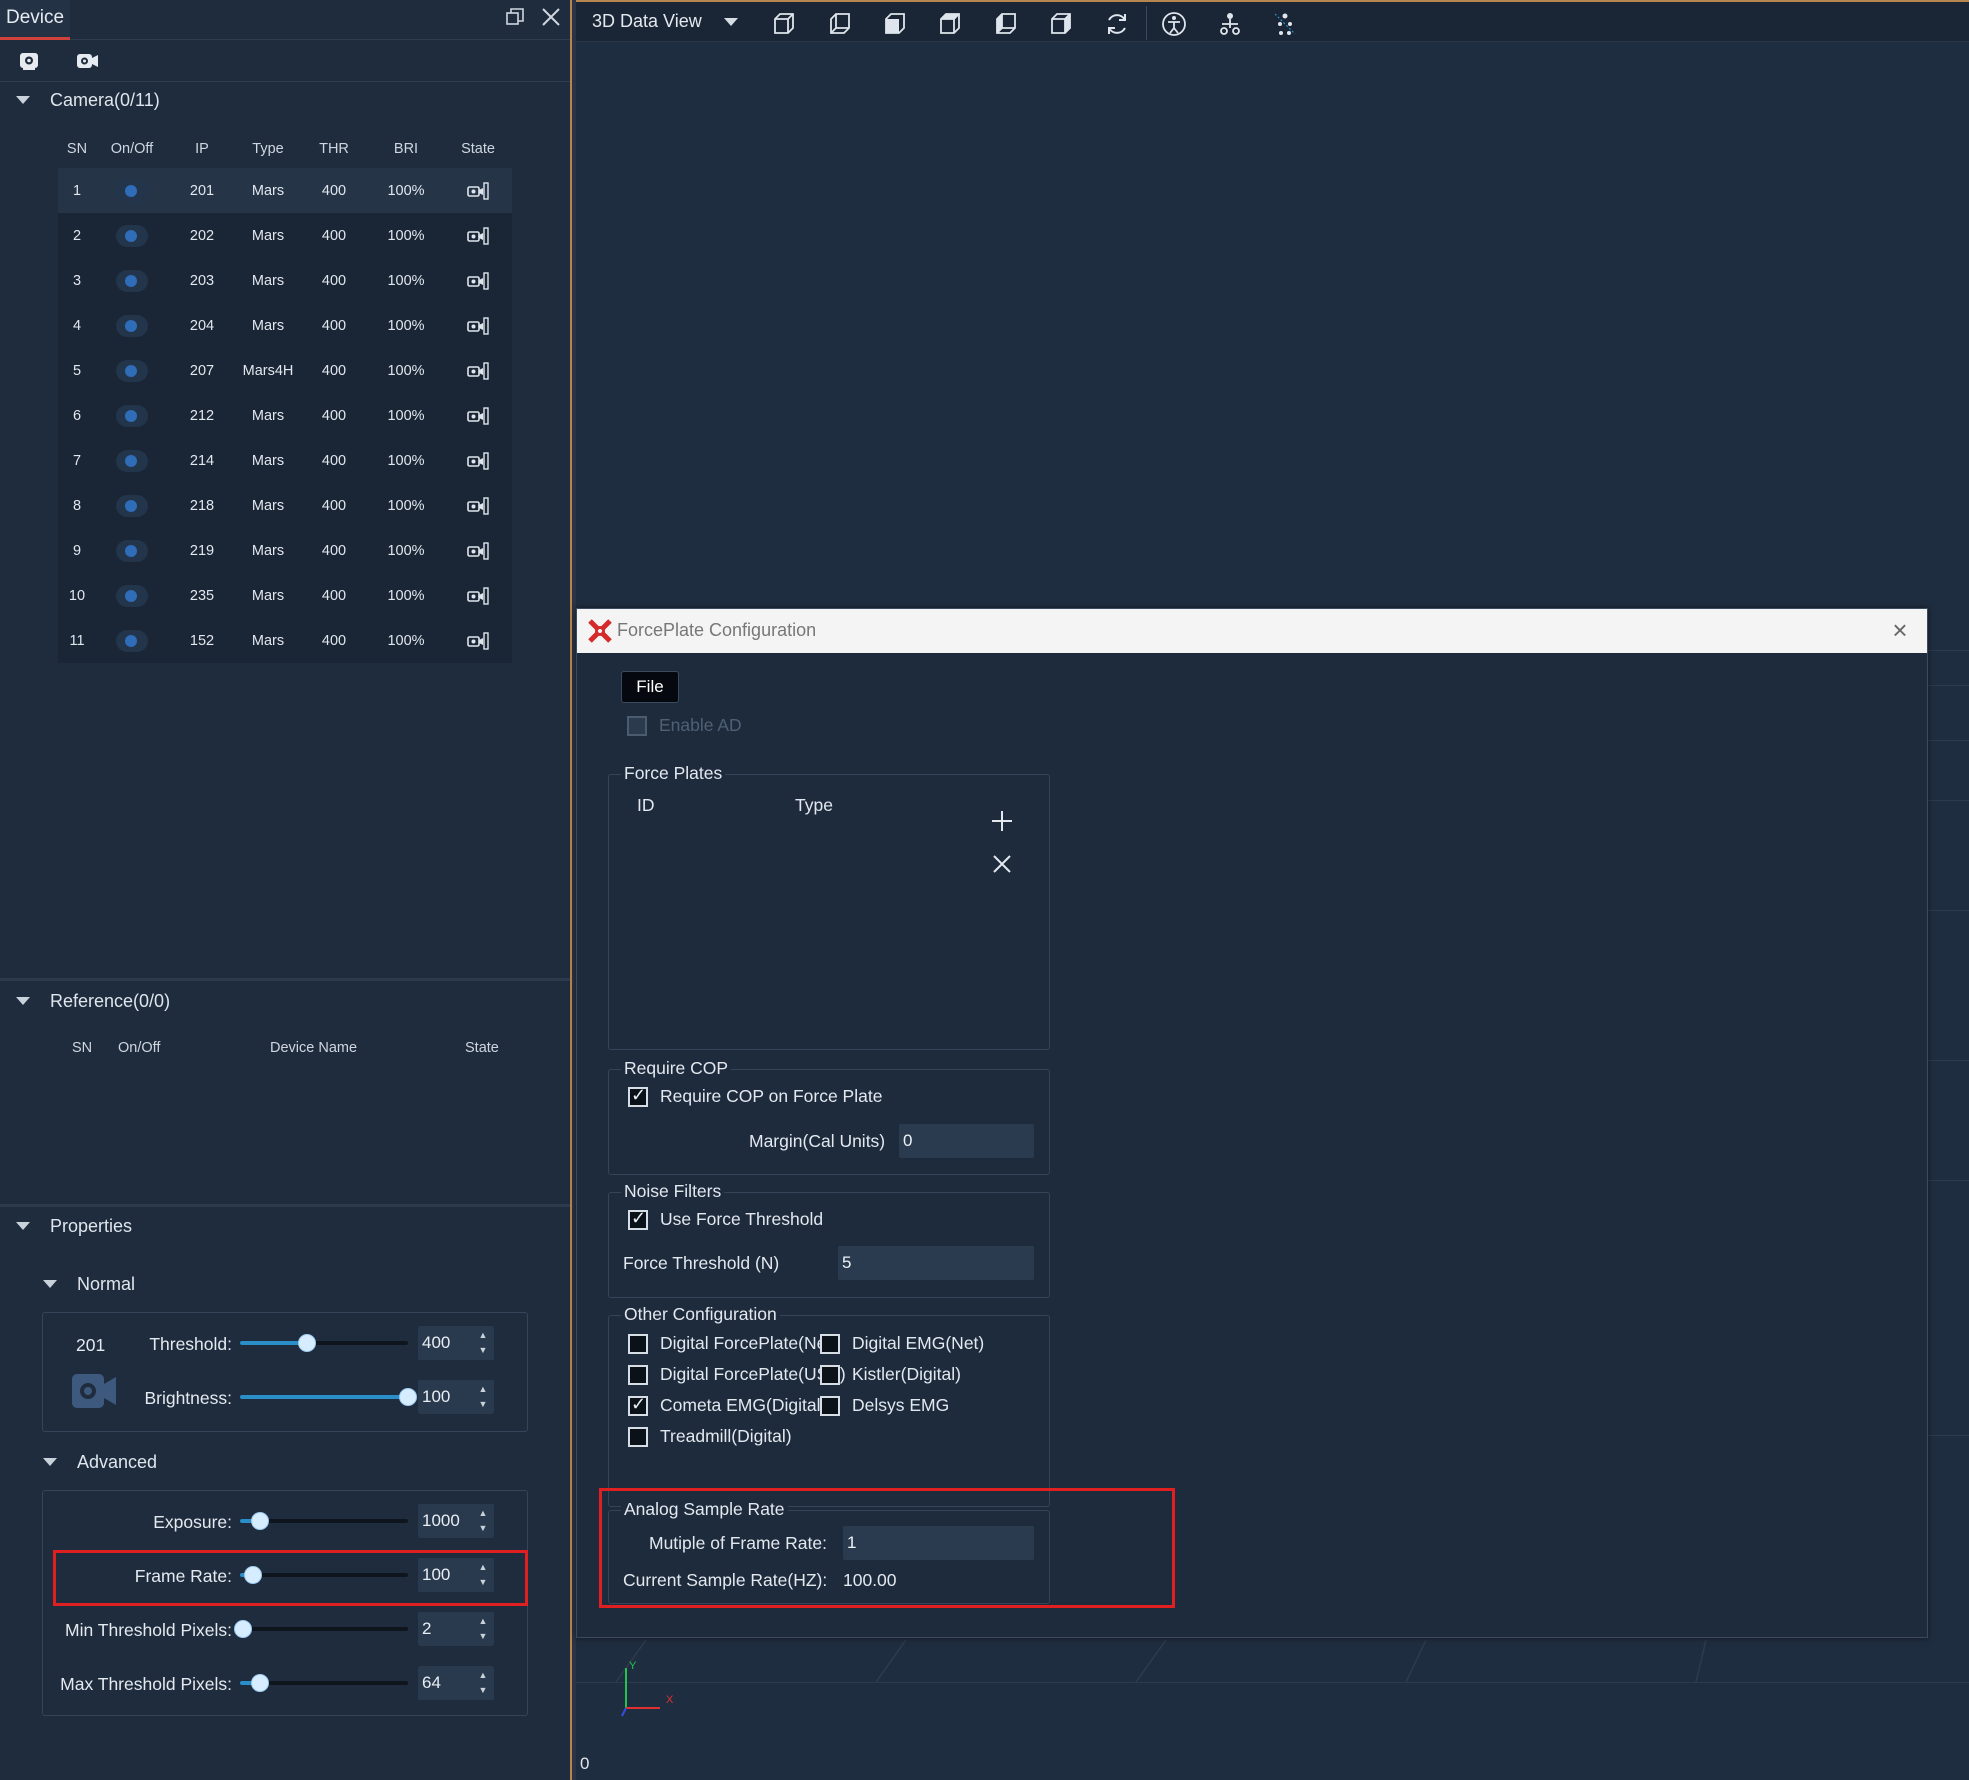  Describe the element at coordinates (285, 235) in the screenshot. I see `table-row: 2 202 Mars 400 100%` at that location.